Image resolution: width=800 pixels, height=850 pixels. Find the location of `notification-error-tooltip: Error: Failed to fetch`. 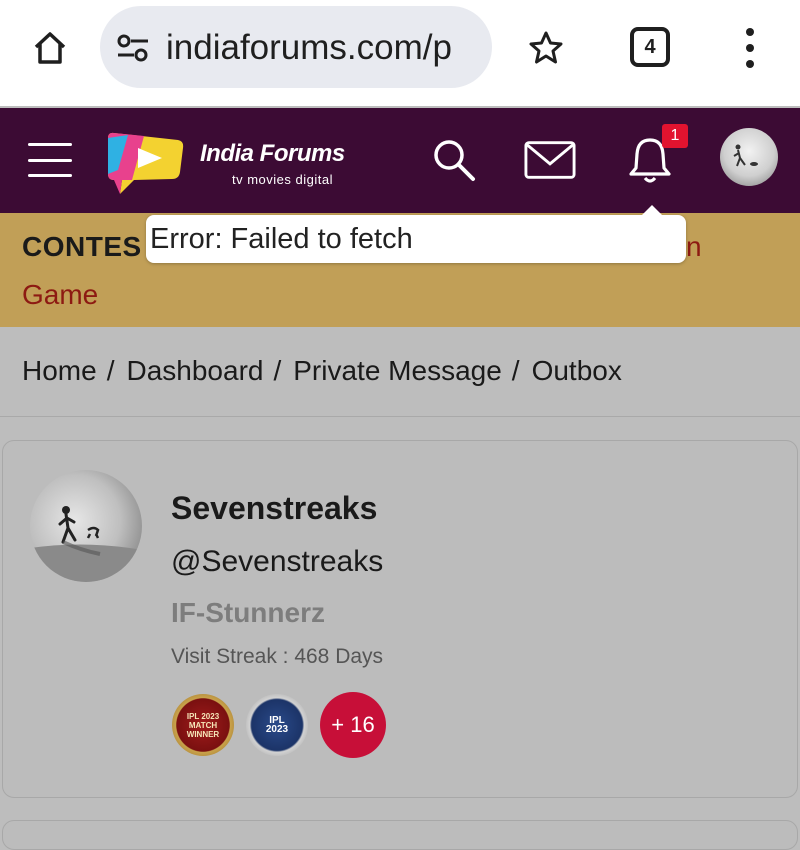

notification-error-tooltip: Error: Failed to fetch is located at coordinates (416, 234).